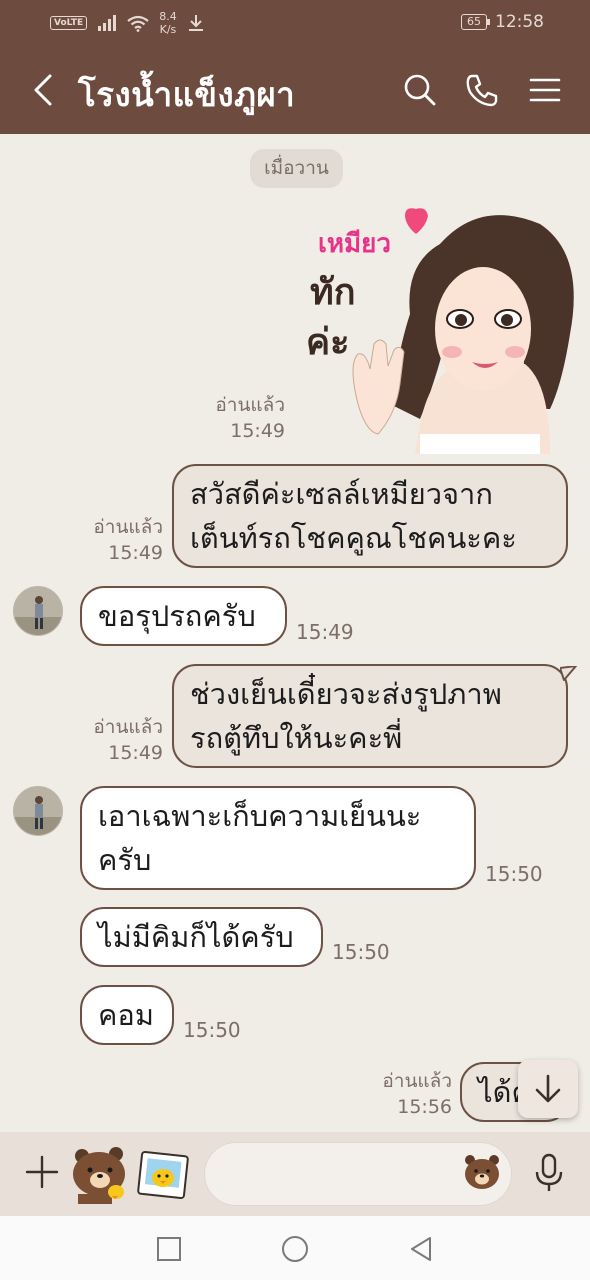 The height and width of the screenshot is (1280, 590). What do you see at coordinates (346, 694) in the screenshot?
I see `message-line: ช่วงเย็นเดี๋ยวจะส่งรูปภาพ` at bounding box center [346, 694].